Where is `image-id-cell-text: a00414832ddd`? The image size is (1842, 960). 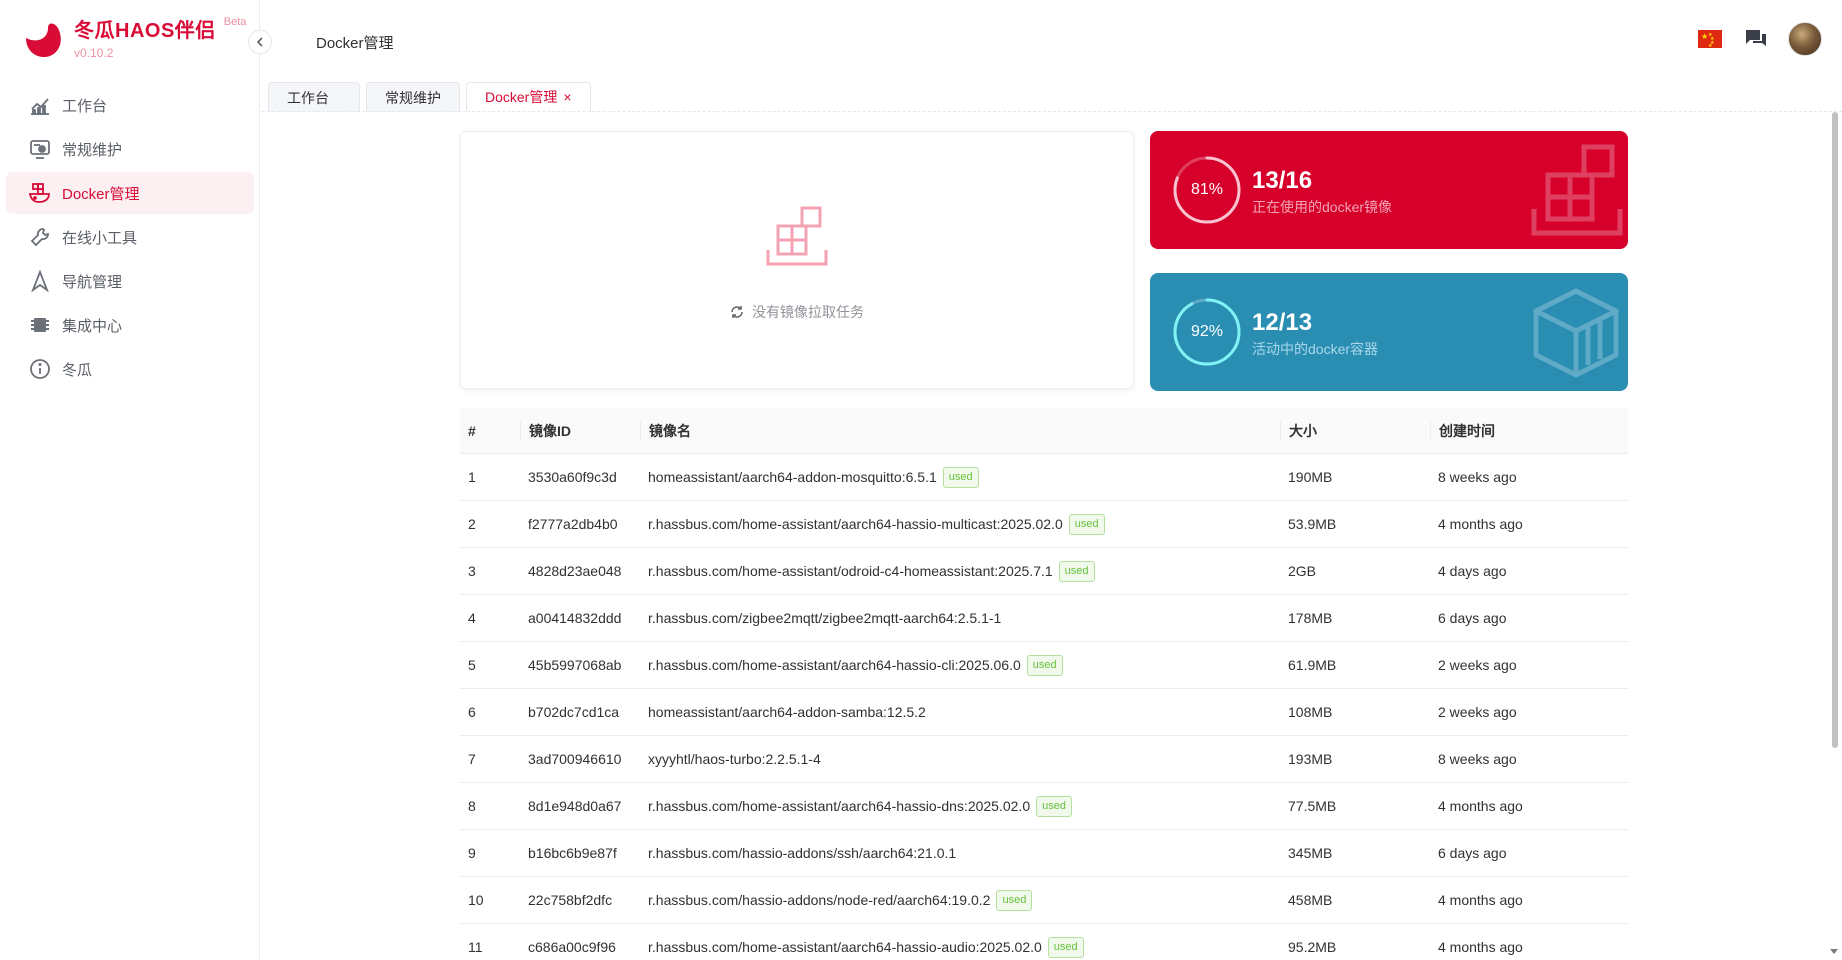 image-id-cell-text: a00414832ddd is located at coordinates (575, 618).